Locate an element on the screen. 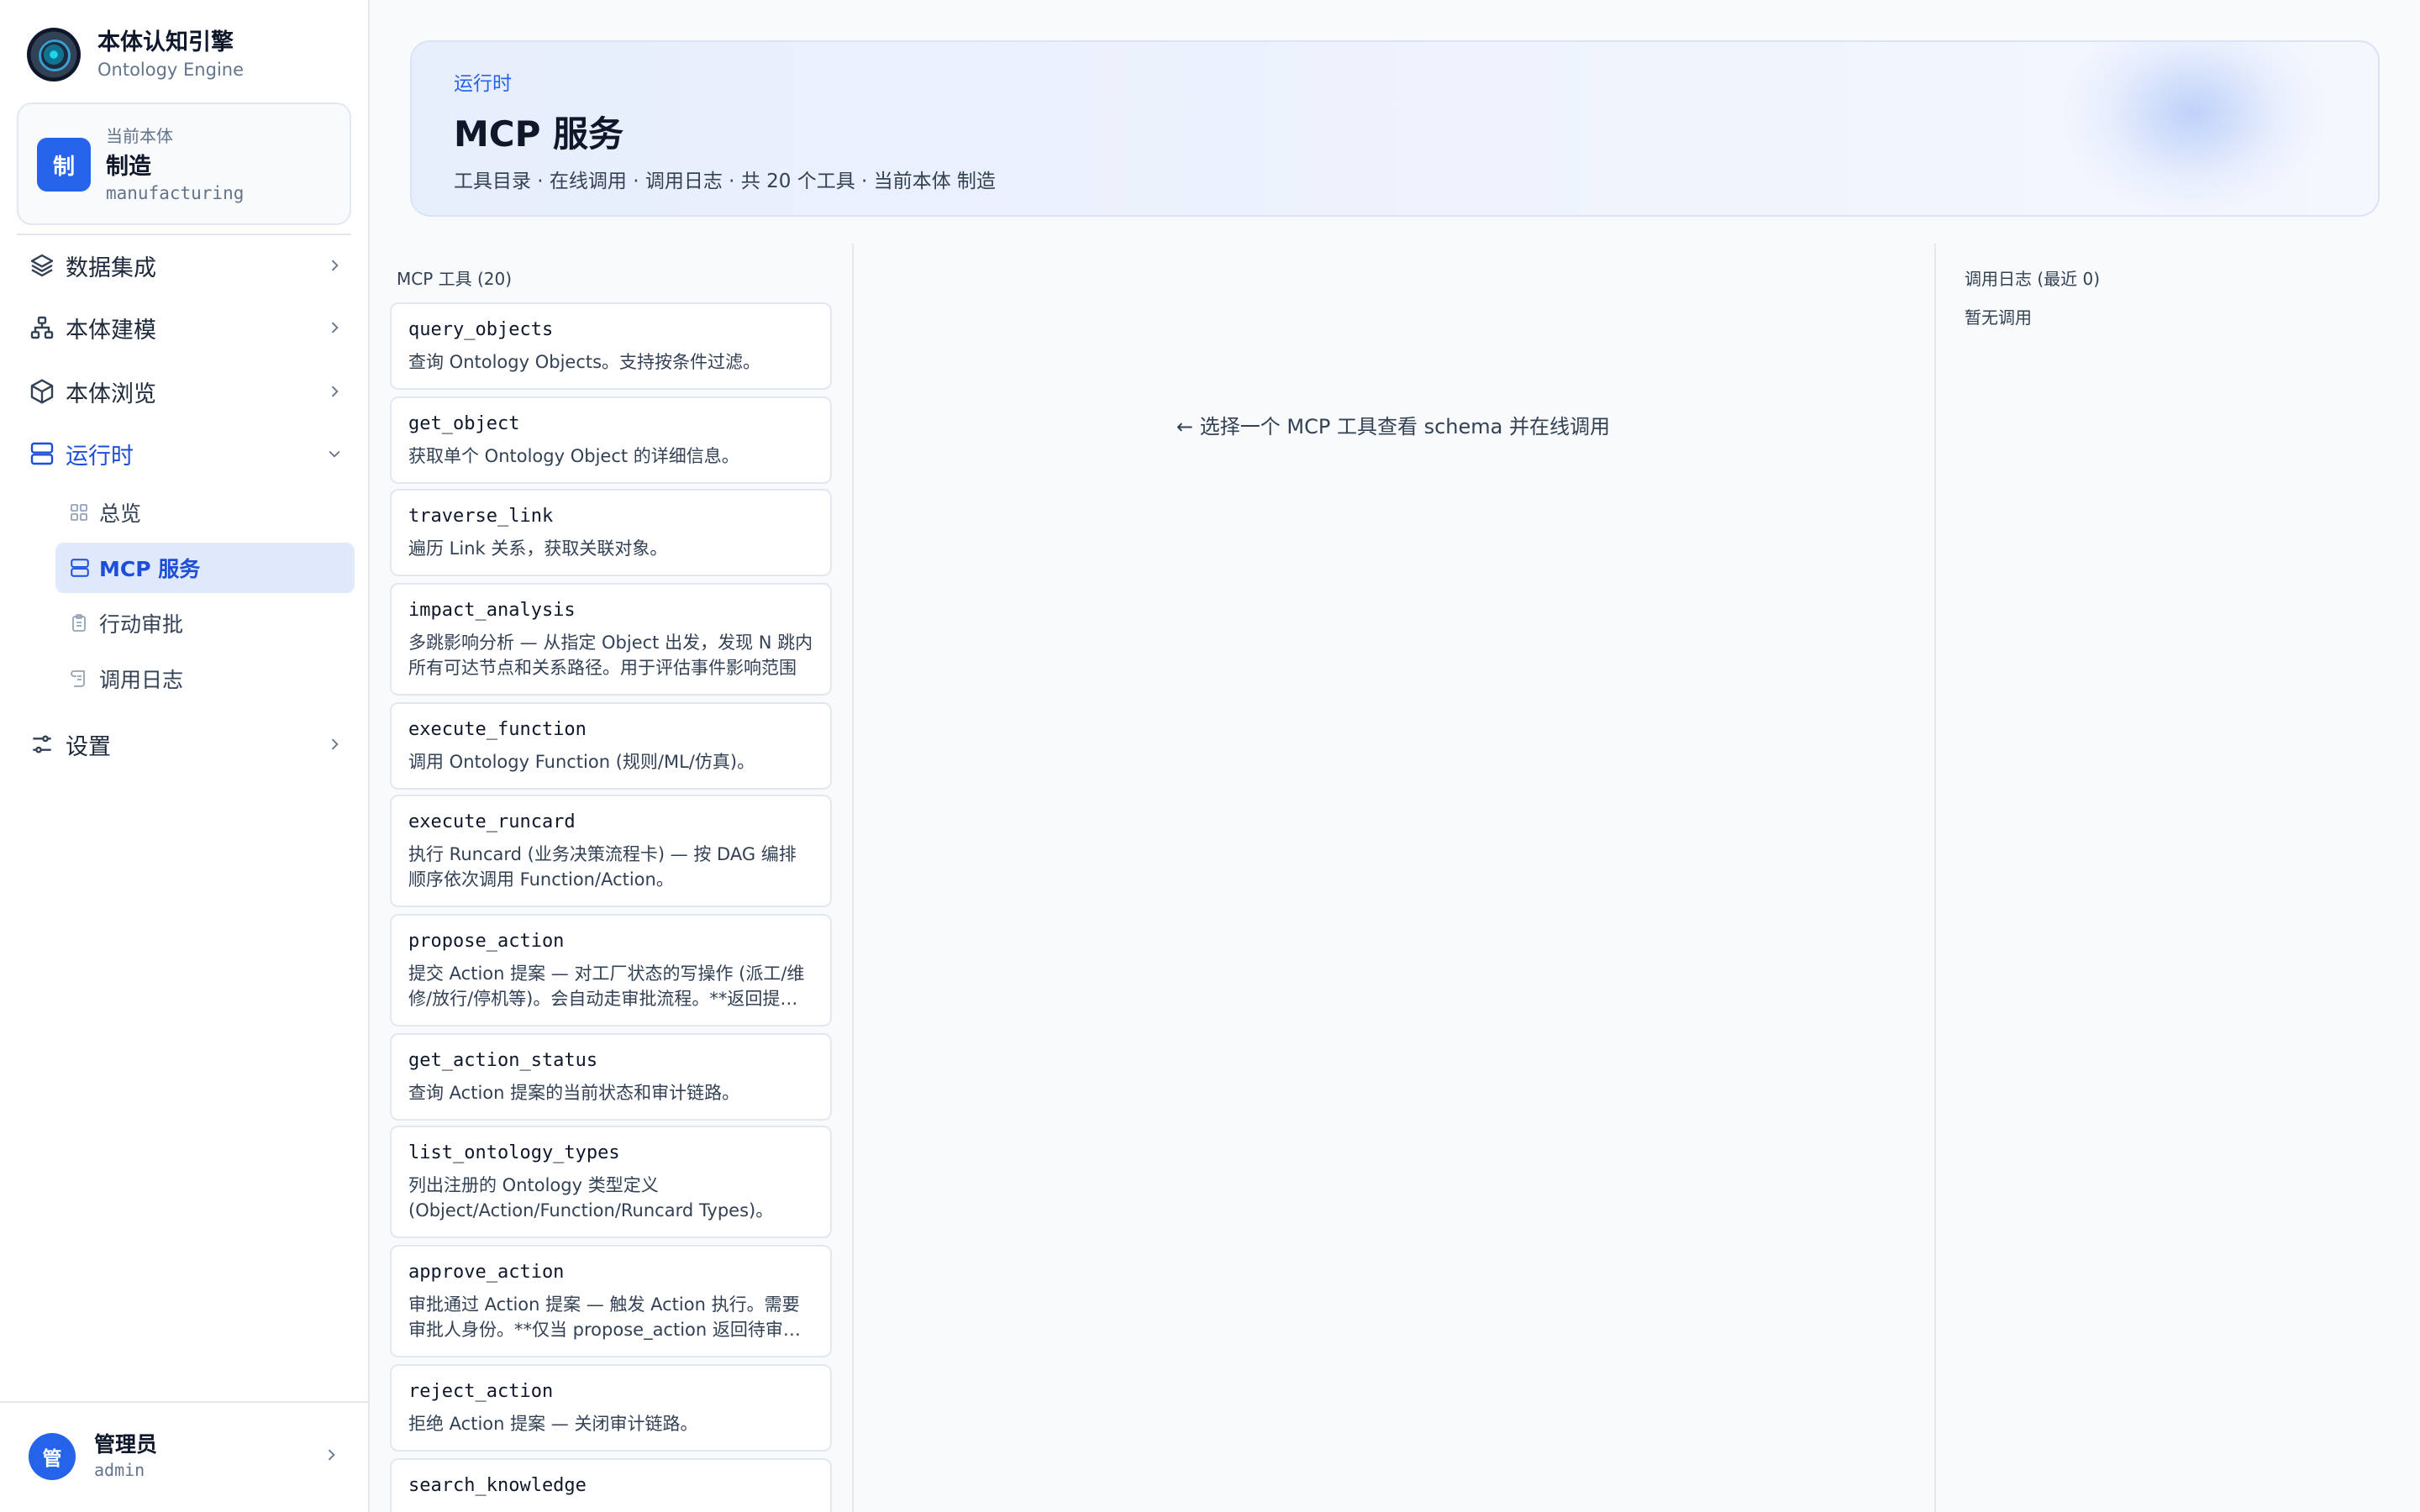 This screenshot has width=2420, height=1512. sidebar-item-label: 本体浏览 is located at coordinates (111, 394).